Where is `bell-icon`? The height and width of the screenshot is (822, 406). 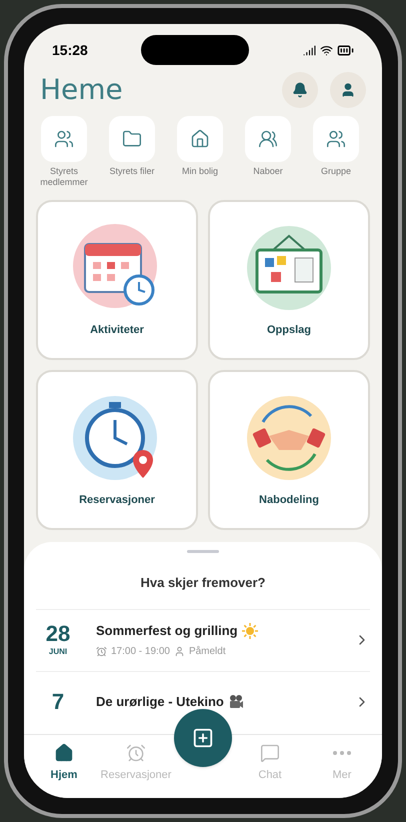
bell-icon is located at coordinates (300, 90).